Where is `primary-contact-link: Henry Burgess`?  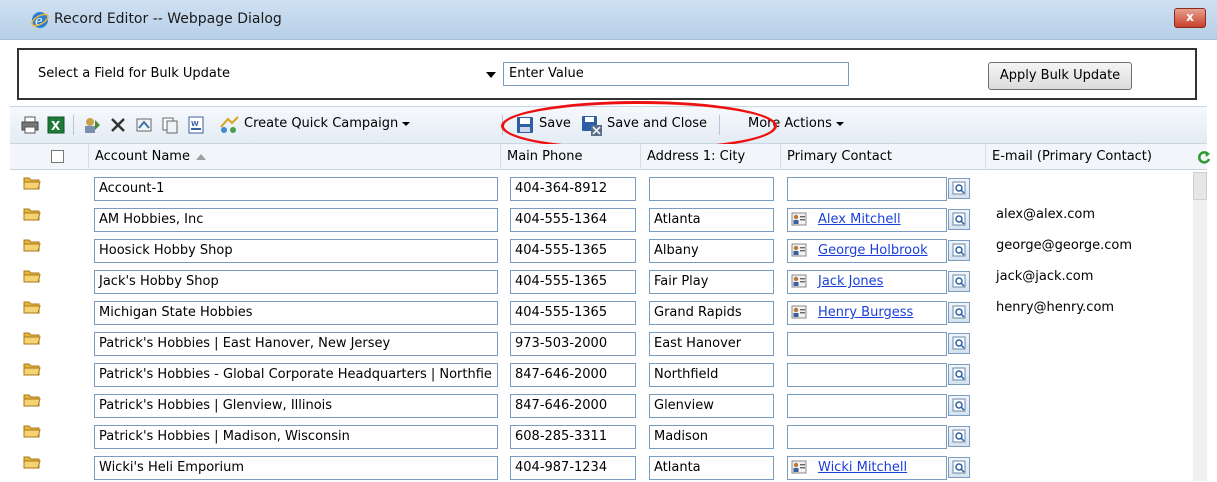
primary-contact-link: Henry Burgess is located at coordinates (865, 312).